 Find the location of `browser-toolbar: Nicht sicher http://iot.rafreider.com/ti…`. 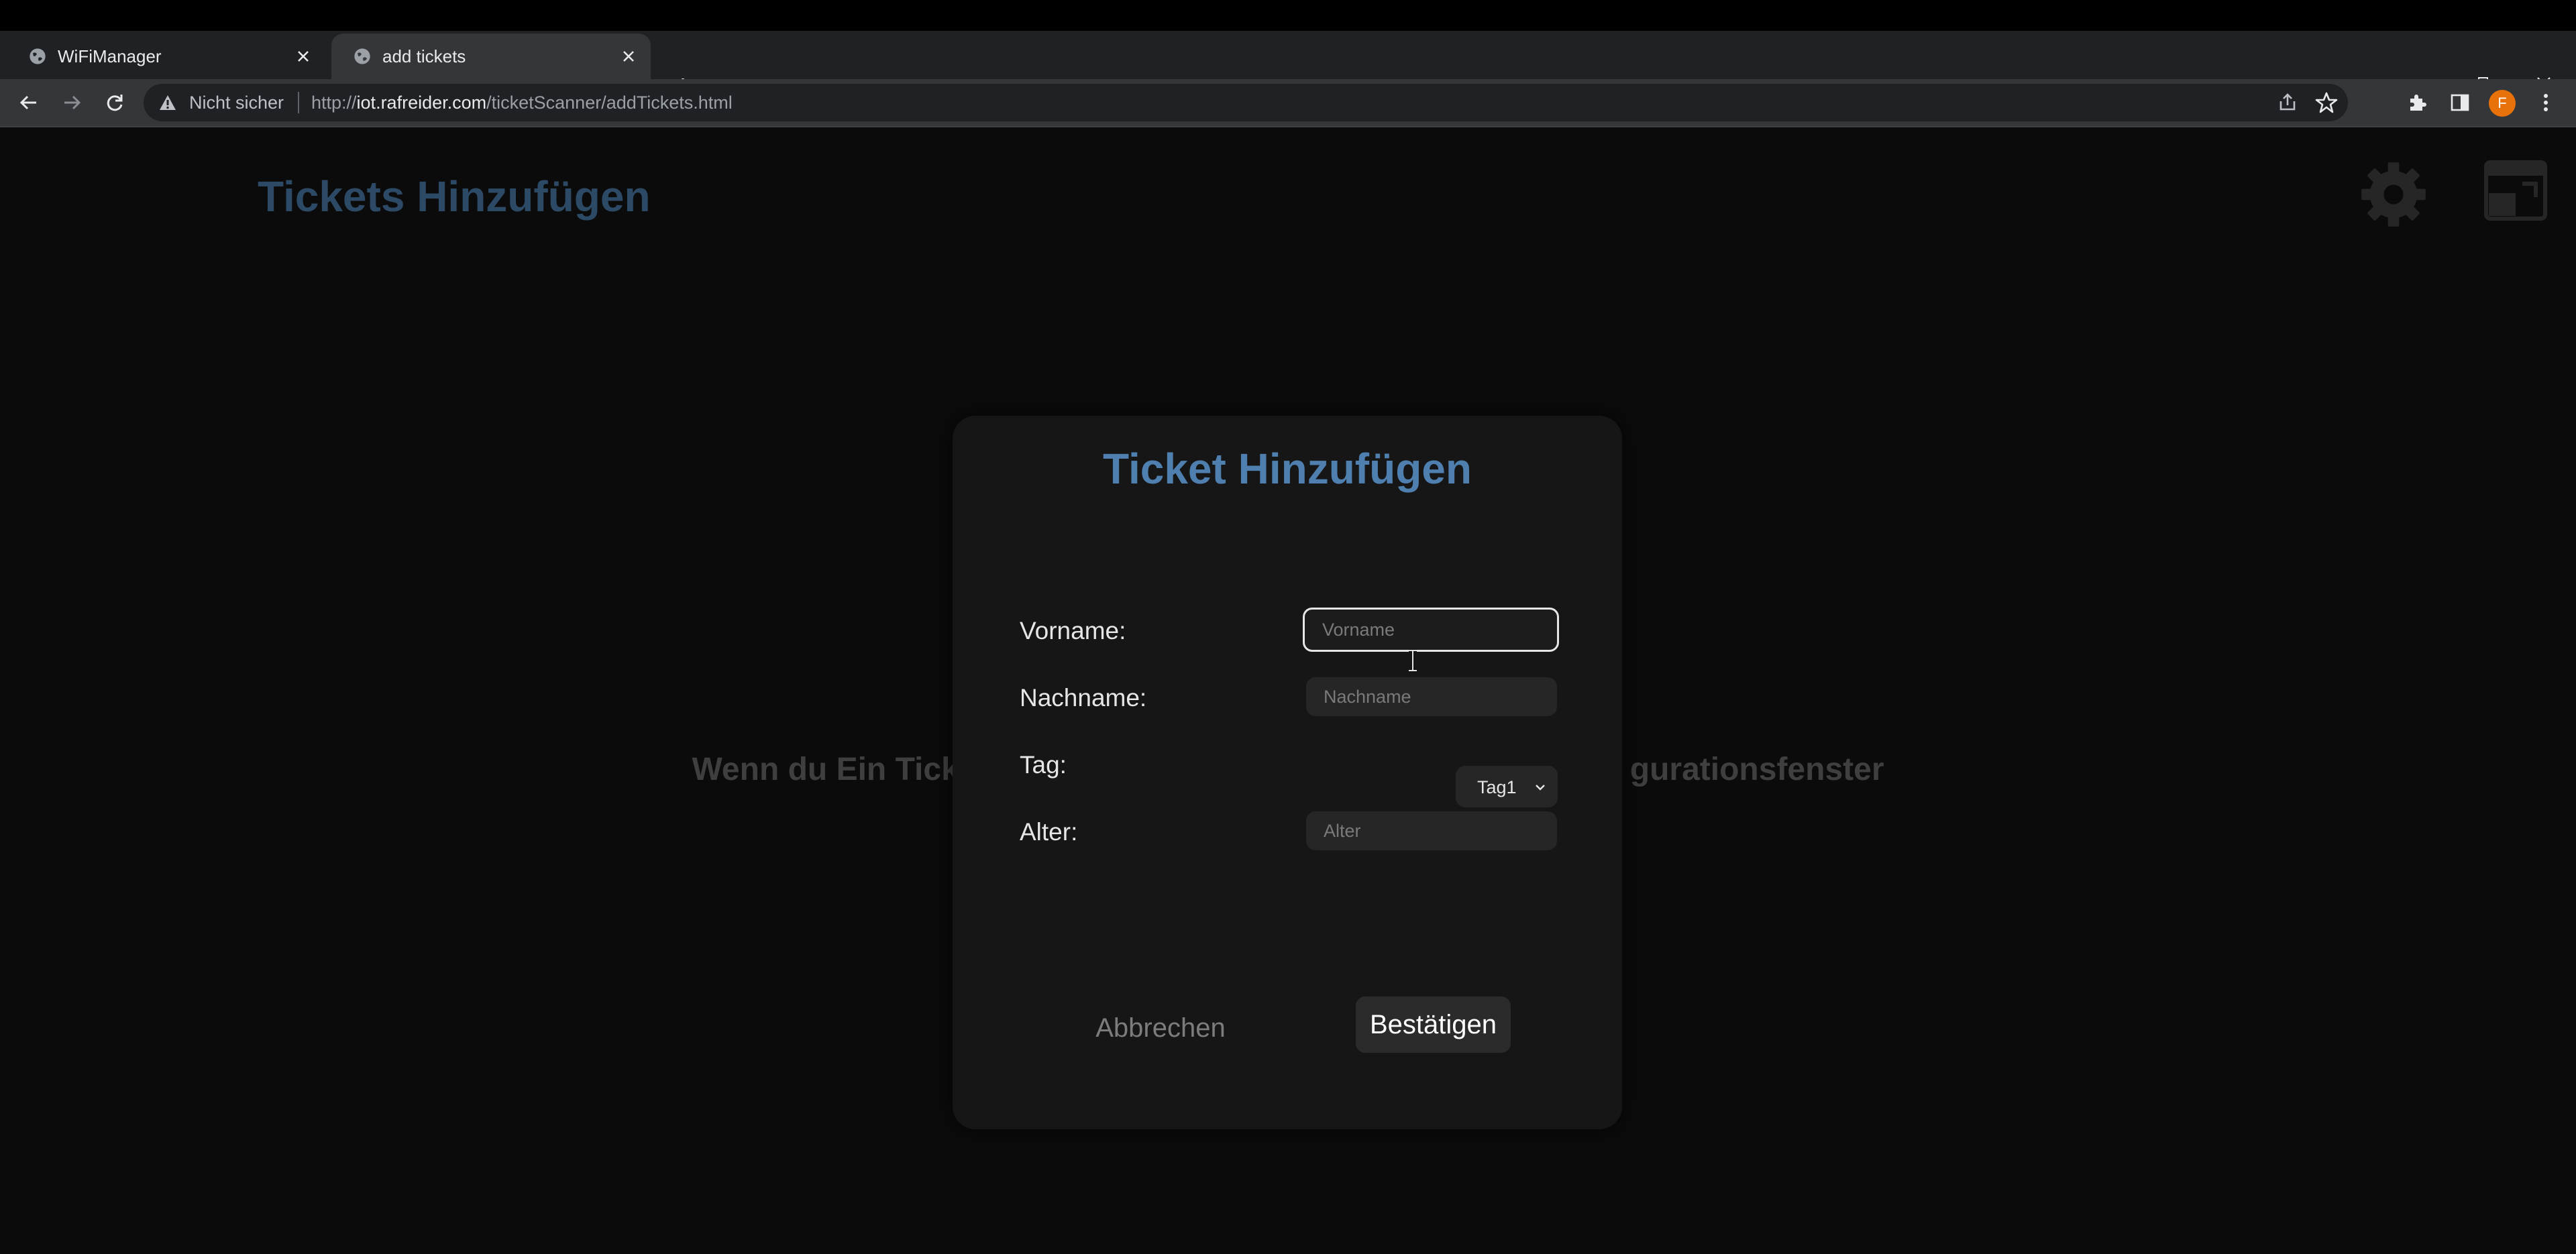

browser-toolbar: Nicht sicher http://iot.rafreider.com/ti… is located at coordinates (1288, 102).